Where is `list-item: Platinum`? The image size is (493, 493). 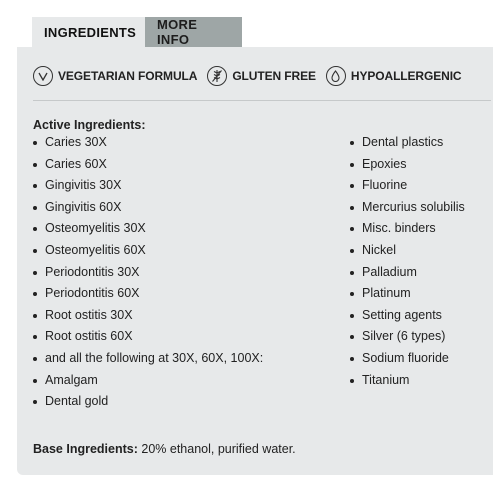 list-item: Platinum is located at coordinates (407, 294).